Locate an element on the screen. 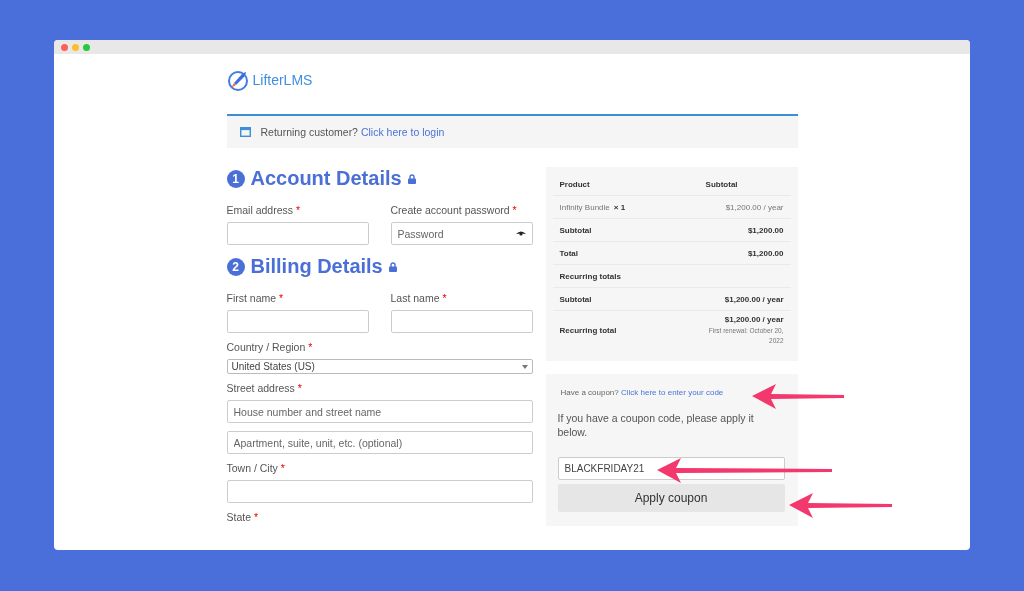 This screenshot has height=591, width=1024. section-title: Account Details is located at coordinates (326, 178).